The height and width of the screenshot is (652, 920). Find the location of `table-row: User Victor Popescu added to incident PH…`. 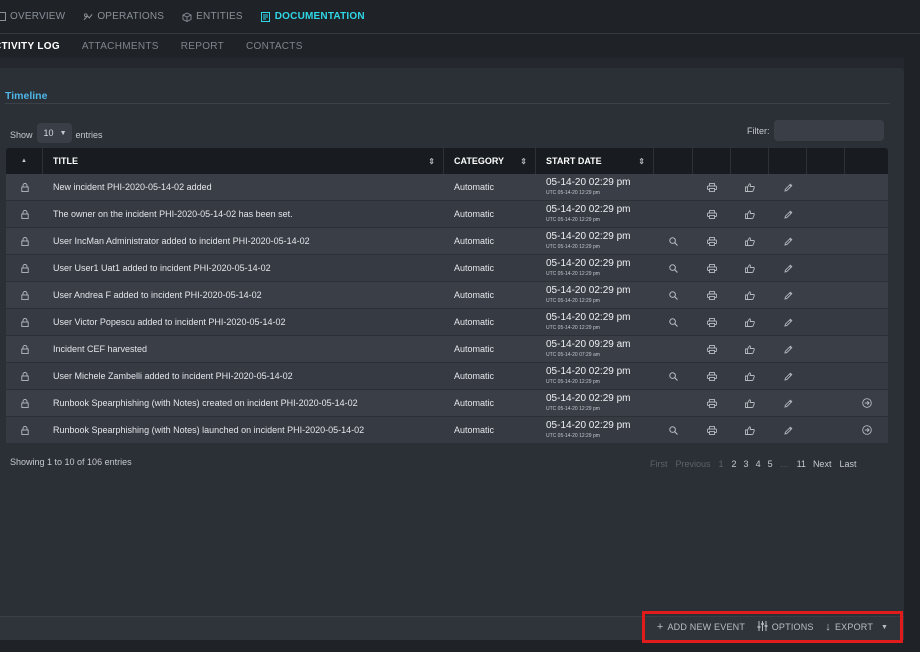

table-row: User Victor Popescu added to incident PH… is located at coordinates (447, 322).